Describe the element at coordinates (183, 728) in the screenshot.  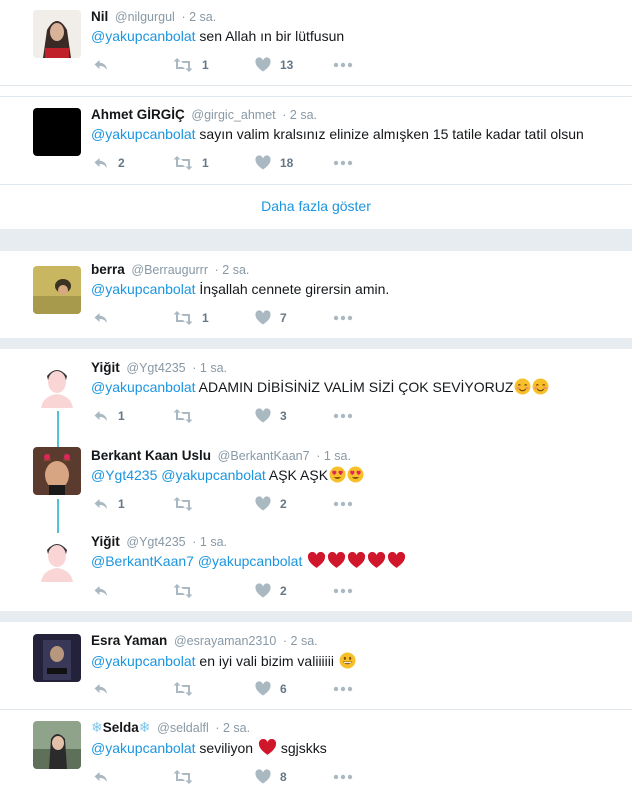
I see `handle: @seldalfl` at that location.